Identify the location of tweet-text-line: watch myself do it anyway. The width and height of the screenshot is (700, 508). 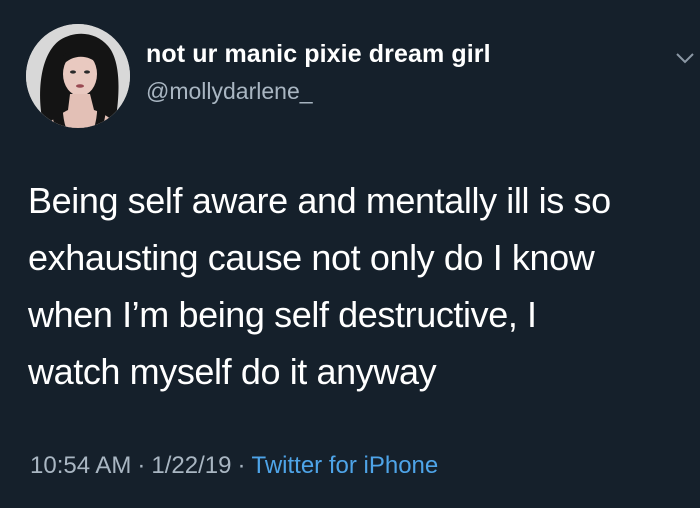
(232, 371).